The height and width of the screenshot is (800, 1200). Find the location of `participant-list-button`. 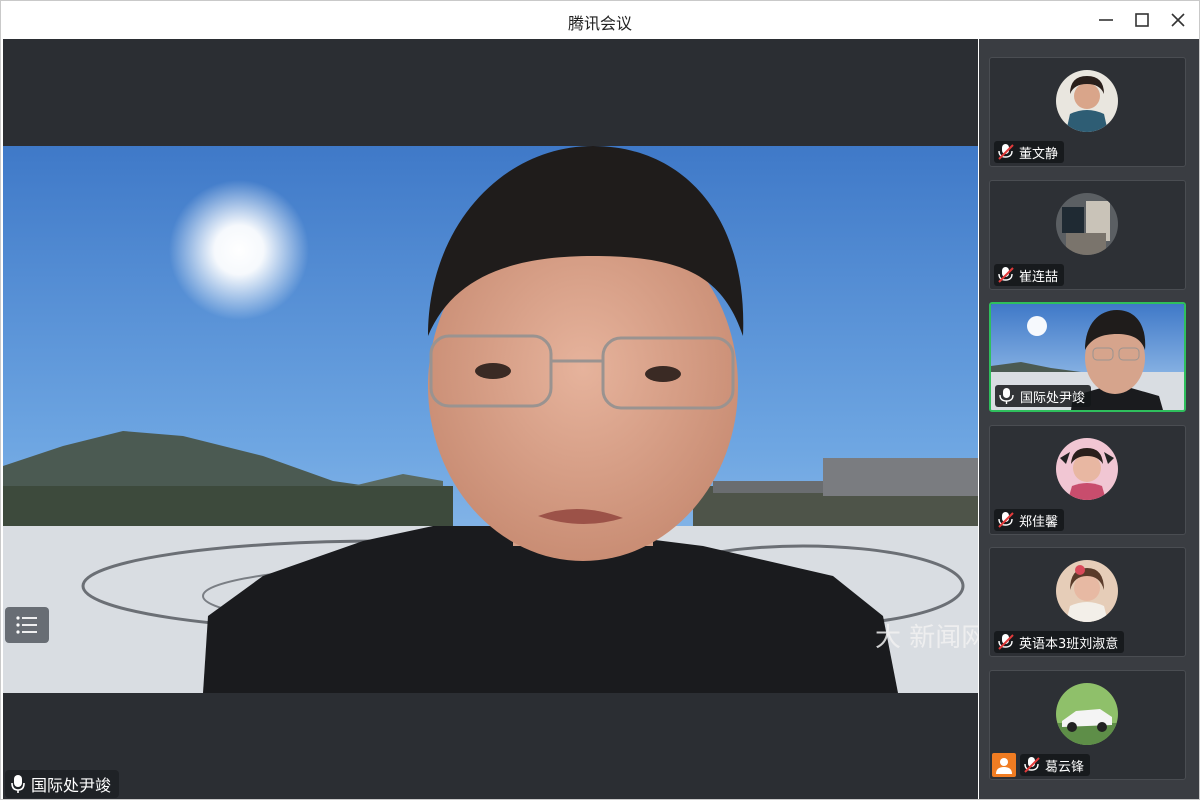

participant-list-button is located at coordinates (27, 625).